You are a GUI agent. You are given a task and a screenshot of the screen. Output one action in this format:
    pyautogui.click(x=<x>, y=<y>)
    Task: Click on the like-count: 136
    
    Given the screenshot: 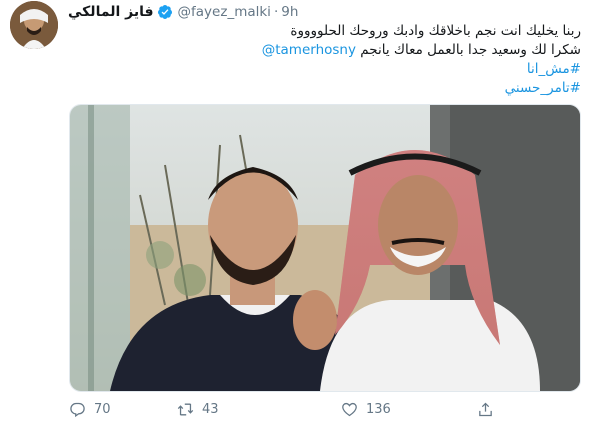 What is the action you would take?
    pyautogui.click(x=378, y=409)
    